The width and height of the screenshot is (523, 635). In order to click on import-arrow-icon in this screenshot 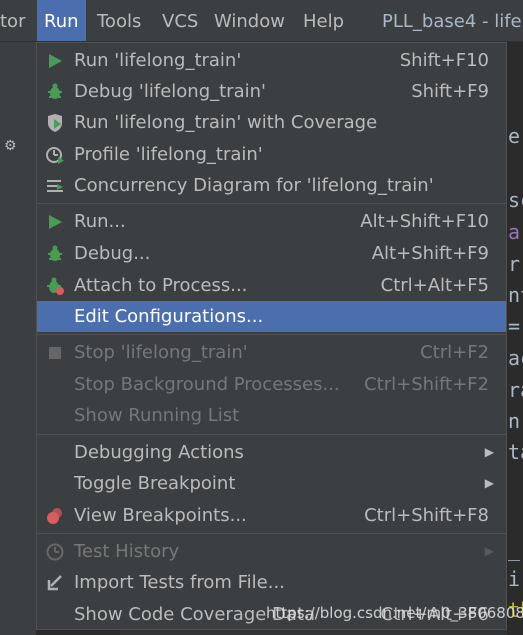, I will do `click(55, 583)`.